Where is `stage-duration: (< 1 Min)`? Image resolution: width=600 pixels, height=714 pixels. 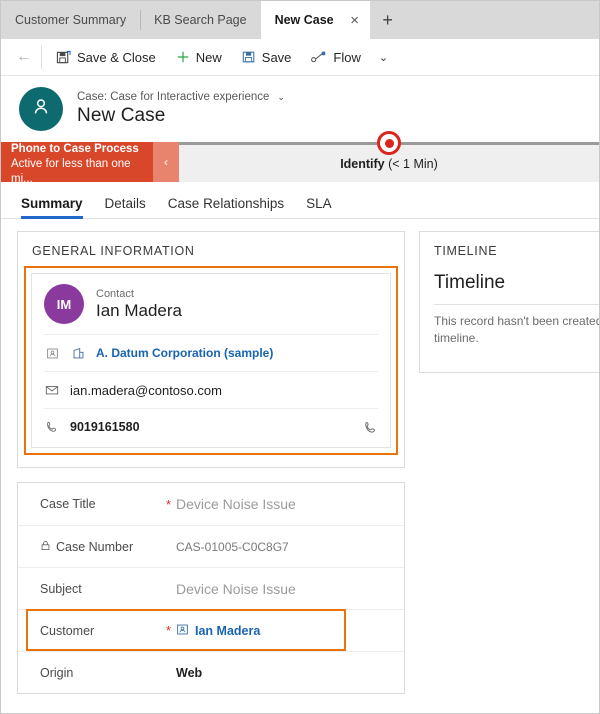 stage-duration: (< 1 Min) is located at coordinates (413, 163).